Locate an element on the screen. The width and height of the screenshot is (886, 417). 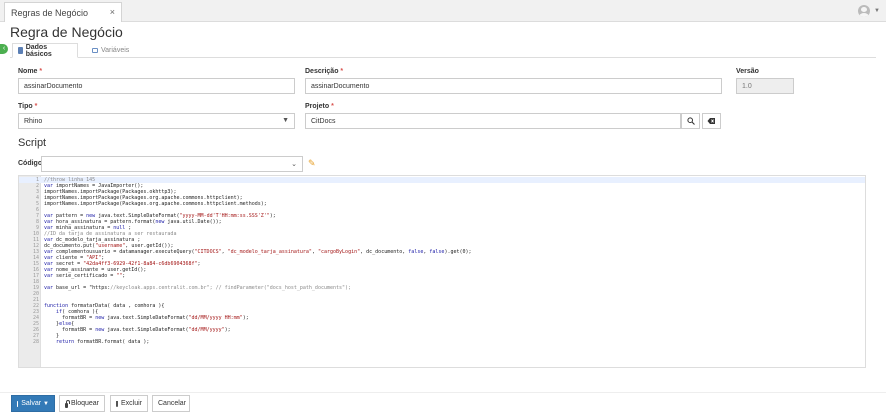
clear-button is located at coordinates (711, 121).